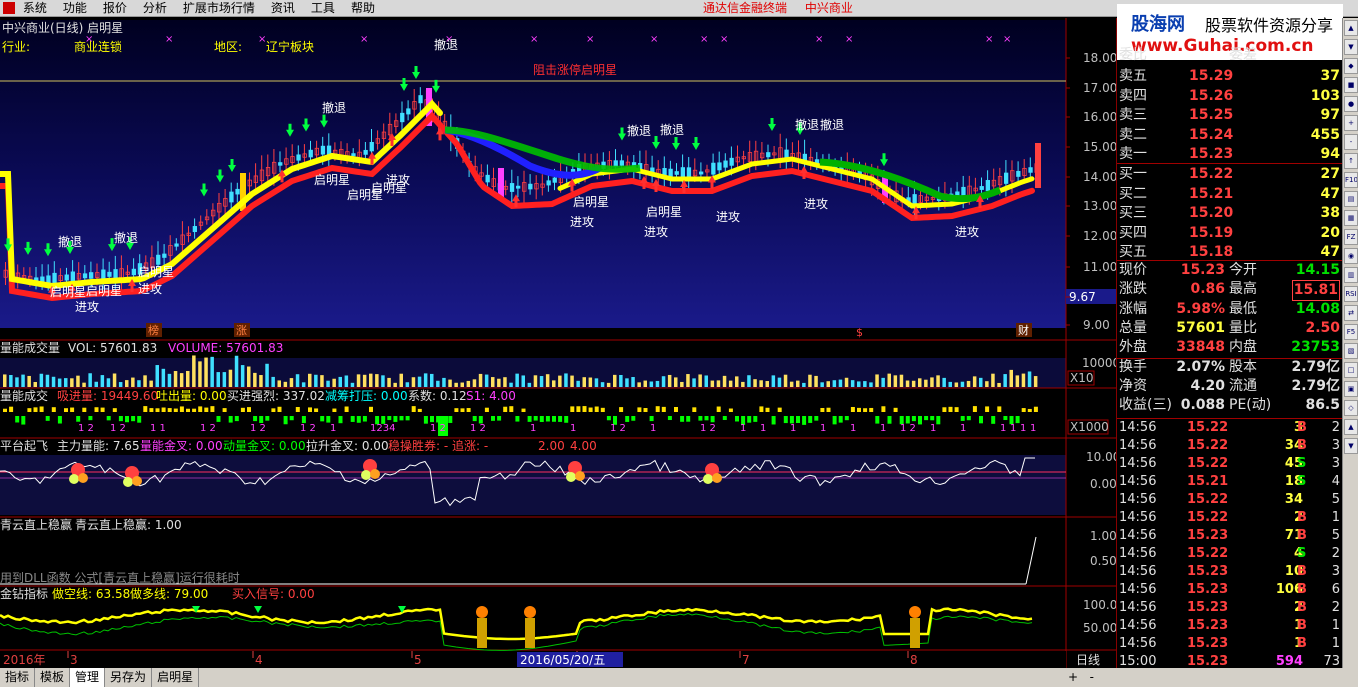 This screenshot has width=1358, height=687. Describe the element at coordinates (1230, 194) in the screenshot. I see `bid-row: 买二 15.21 47` at that location.